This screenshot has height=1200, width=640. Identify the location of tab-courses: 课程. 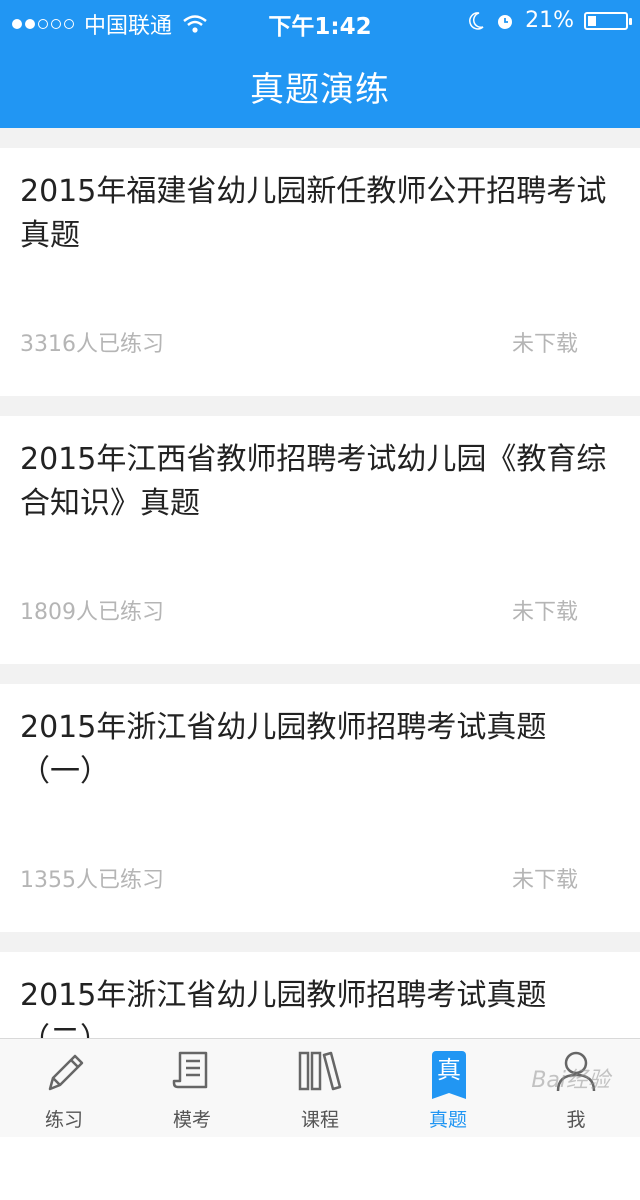
(320, 1088).